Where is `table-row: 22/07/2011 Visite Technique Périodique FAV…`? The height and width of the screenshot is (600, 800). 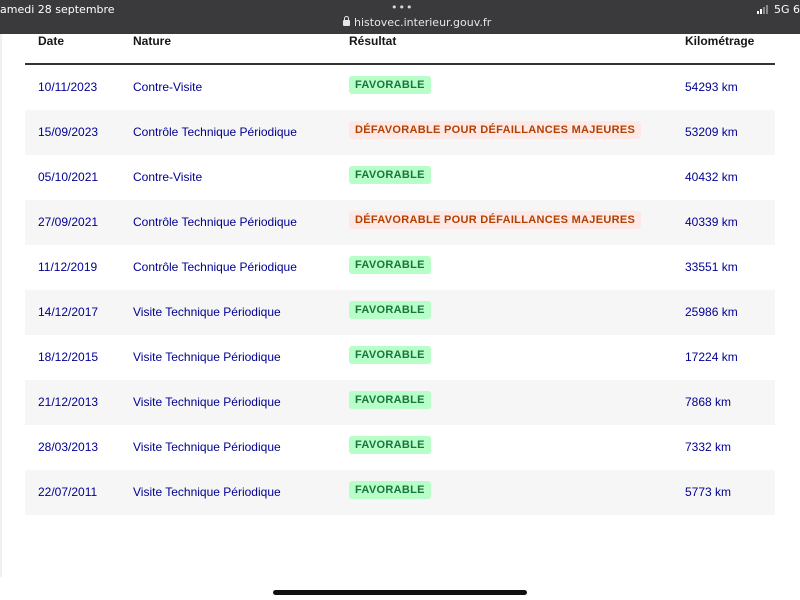
table-row: 22/07/2011 Visite Technique Périodique FAV… is located at coordinates (400, 492).